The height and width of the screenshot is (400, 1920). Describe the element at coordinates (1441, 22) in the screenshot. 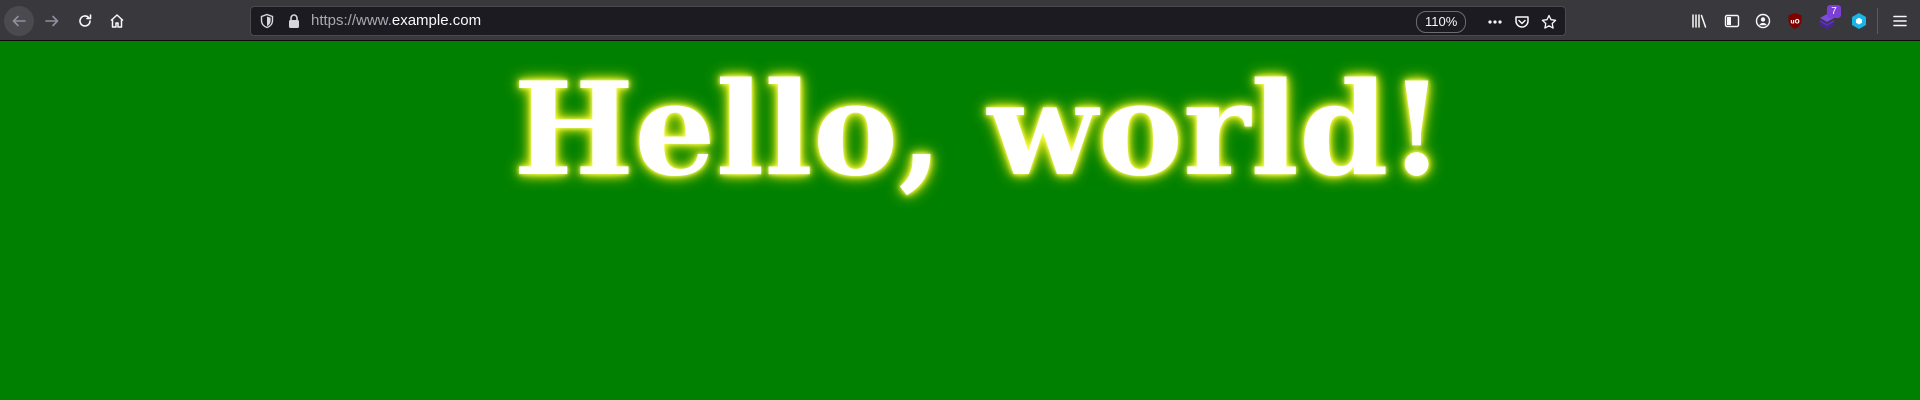

I see `zoom-indicator: 110%` at that location.